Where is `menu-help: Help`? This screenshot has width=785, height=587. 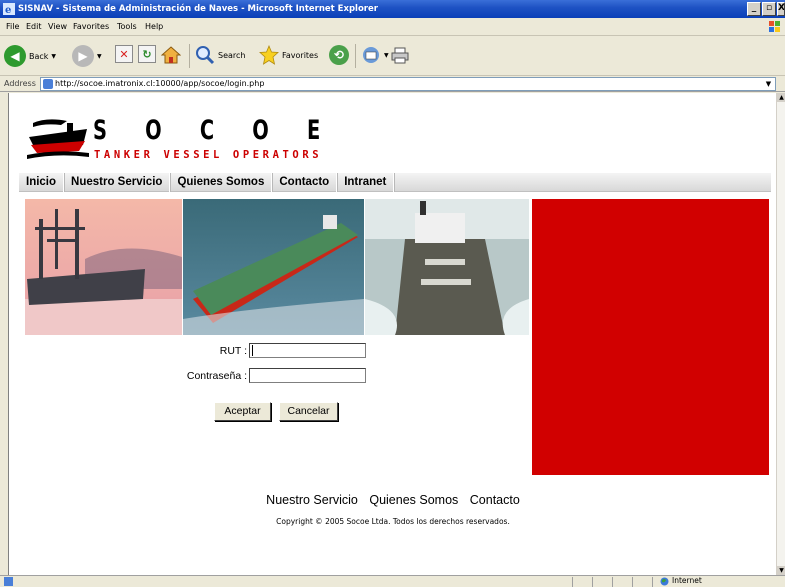 menu-help: Help is located at coordinates (154, 26).